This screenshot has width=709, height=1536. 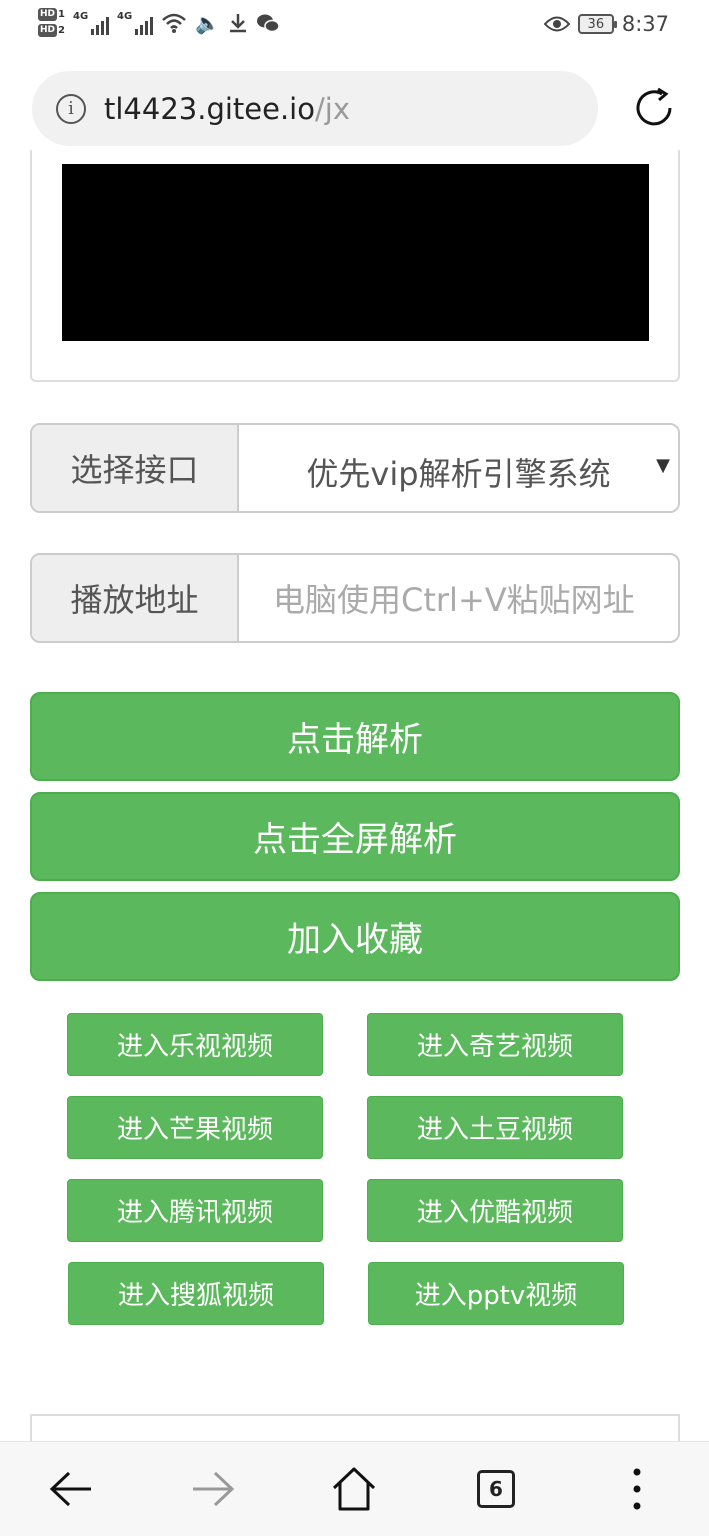 What do you see at coordinates (355, 836) in the screenshot?
I see `fullscreen-parse-button: 点击全屏解析` at bounding box center [355, 836].